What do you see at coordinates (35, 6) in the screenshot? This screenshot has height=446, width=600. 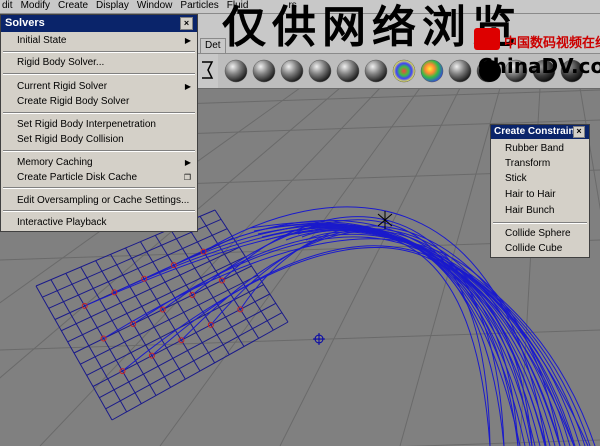 I see `menubar-item: Modify` at bounding box center [35, 6].